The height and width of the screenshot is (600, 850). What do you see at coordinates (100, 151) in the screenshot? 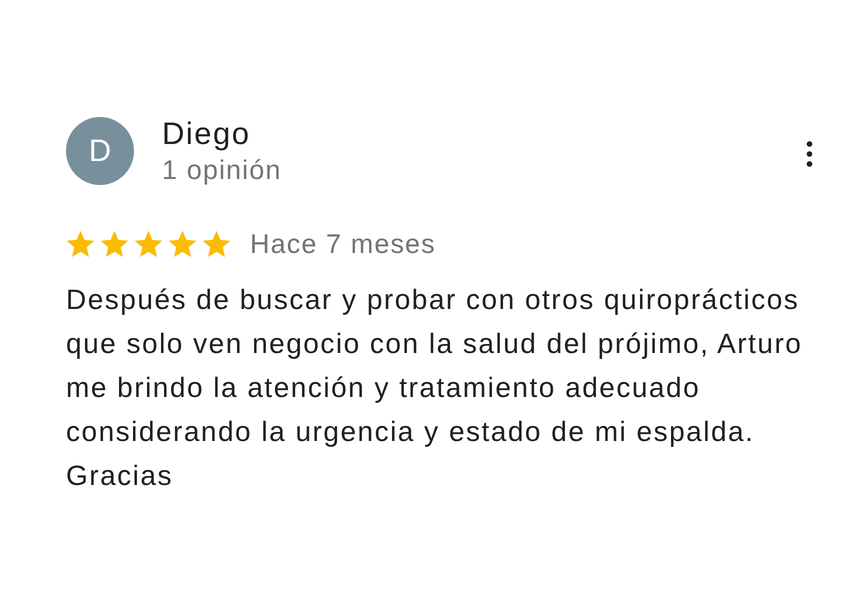
I see `avatar-icon: D` at bounding box center [100, 151].